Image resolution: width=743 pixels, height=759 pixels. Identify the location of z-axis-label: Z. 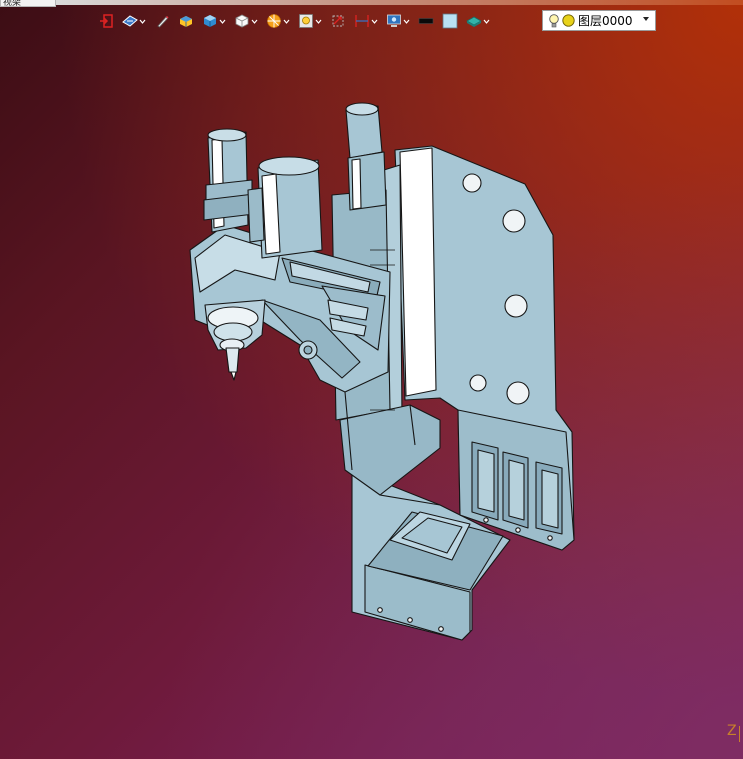
(732, 731).